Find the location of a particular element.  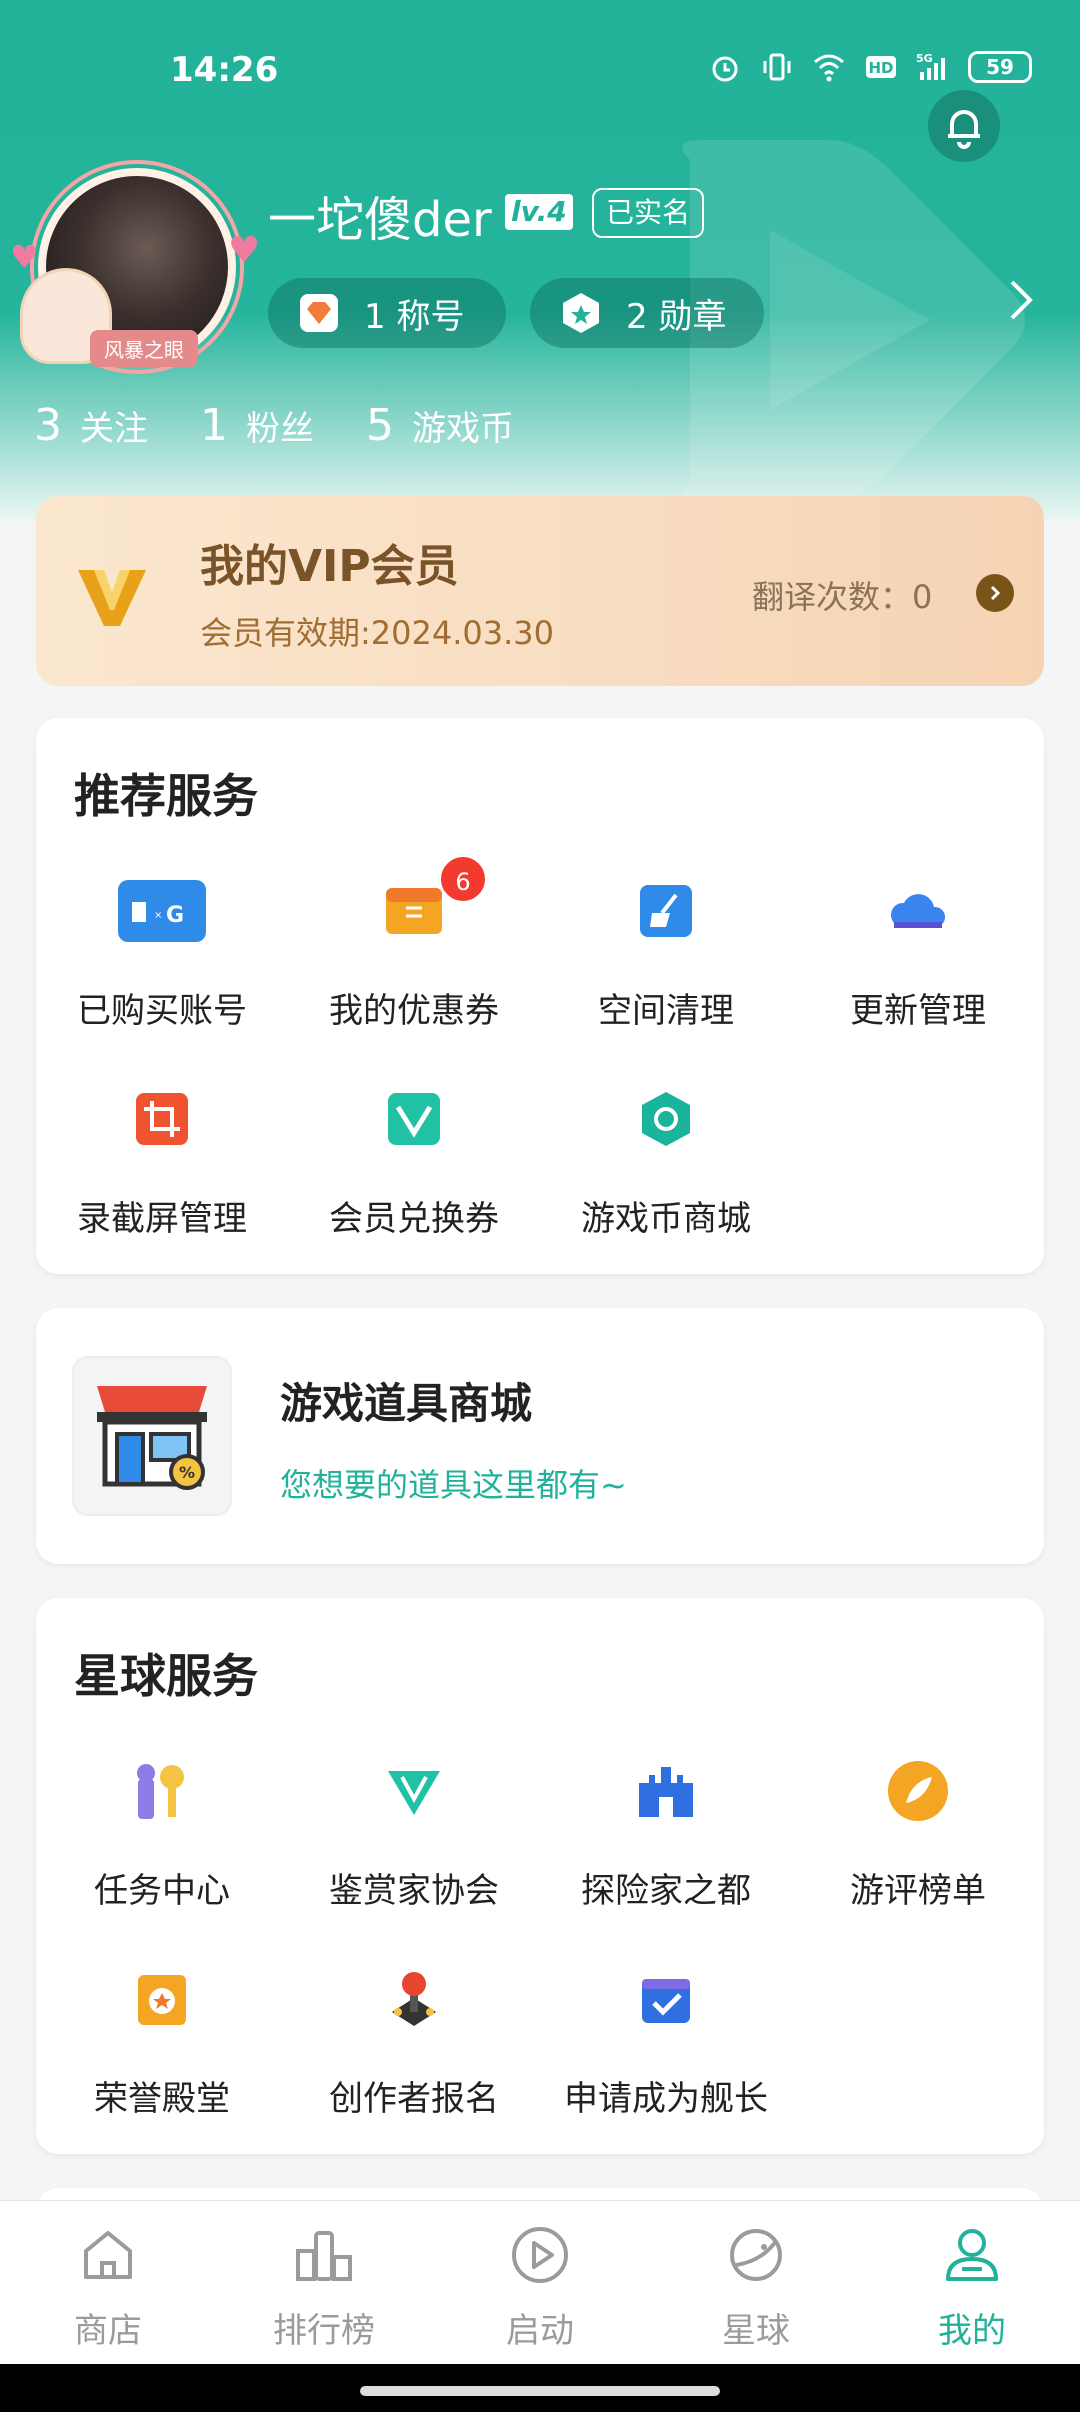

shop-title: 游戏道具商城 is located at coordinates (406, 1403).